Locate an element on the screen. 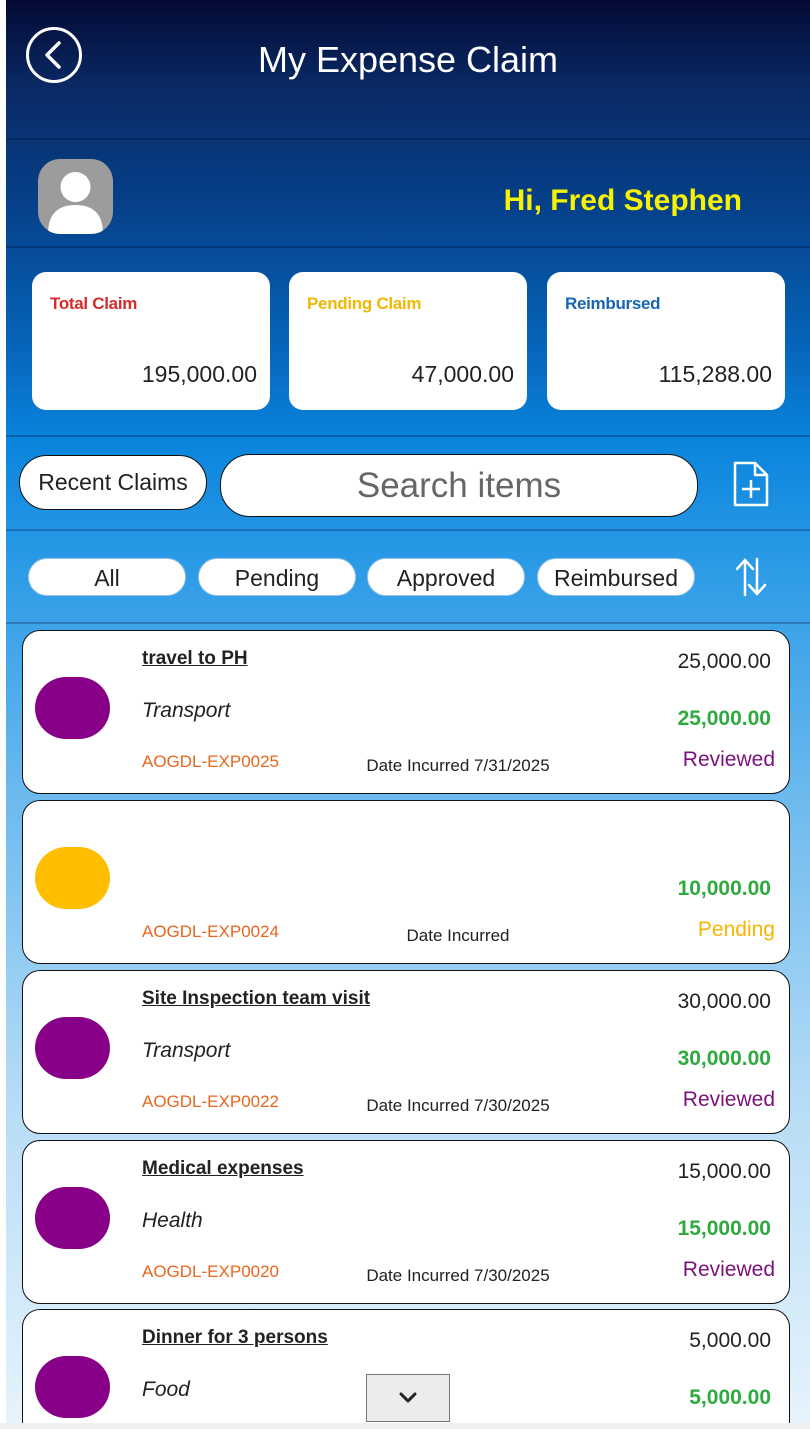 The image size is (810, 1429). claim-approved-amount: 15,000.00 is located at coordinates (724, 1228).